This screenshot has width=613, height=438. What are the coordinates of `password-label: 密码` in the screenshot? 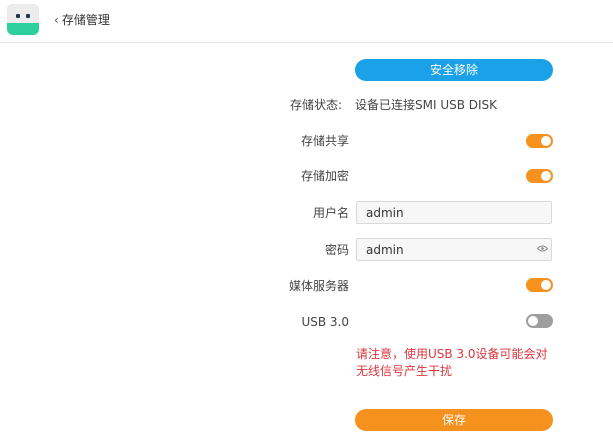 It's located at (336, 250).